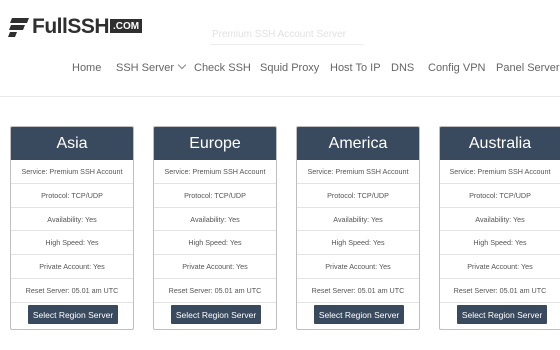 Image resolution: width=560 pixels, height=350 pixels. I want to click on region-title: America, so click(358, 143).